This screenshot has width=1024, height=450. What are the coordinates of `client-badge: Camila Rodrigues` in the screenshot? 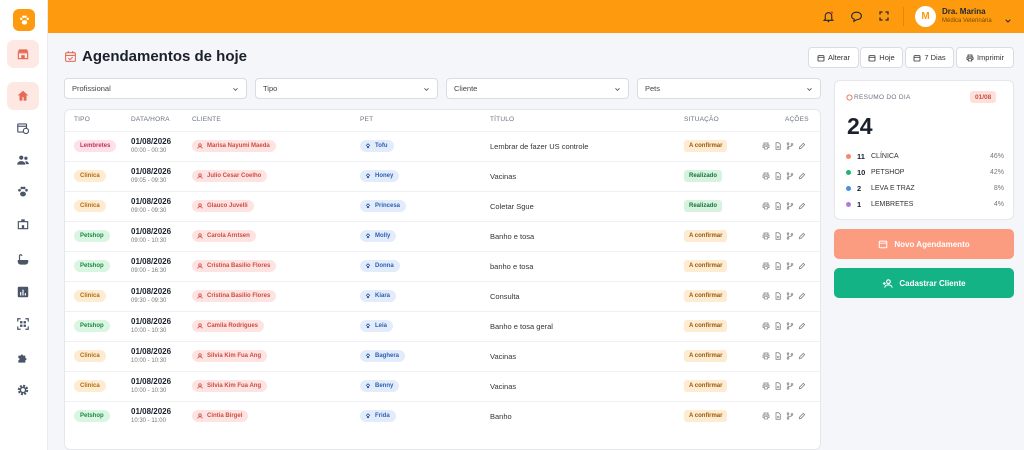 It's located at (228, 326).